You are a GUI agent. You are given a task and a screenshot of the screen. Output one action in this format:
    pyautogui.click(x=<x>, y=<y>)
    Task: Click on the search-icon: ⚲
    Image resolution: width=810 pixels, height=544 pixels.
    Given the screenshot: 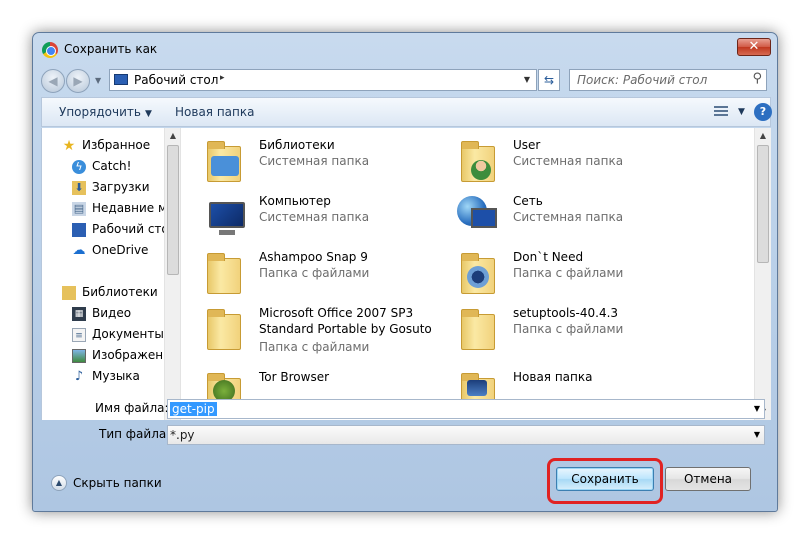 What is the action you would take?
    pyautogui.click(x=757, y=78)
    